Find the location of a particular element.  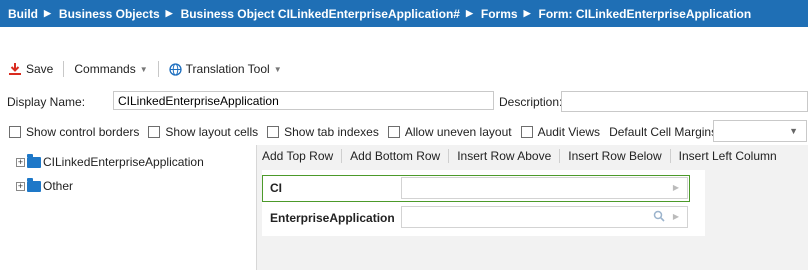

breadcrumb-label: Form: CILinkedEnterpriseApplication is located at coordinates (645, 13).